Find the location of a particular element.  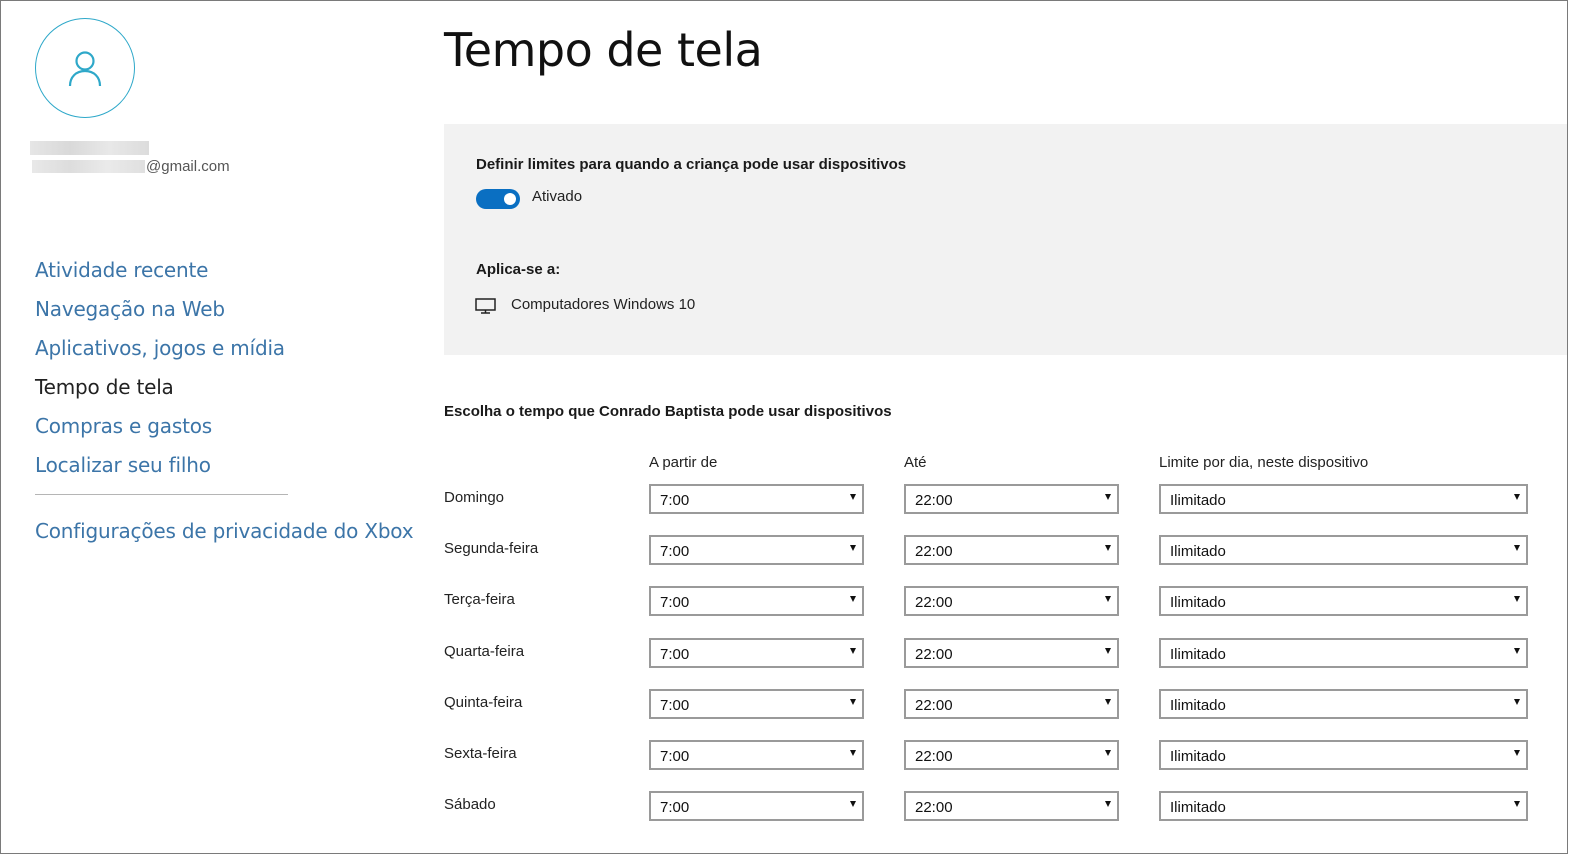

limits-toggle is located at coordinates (498, 199).